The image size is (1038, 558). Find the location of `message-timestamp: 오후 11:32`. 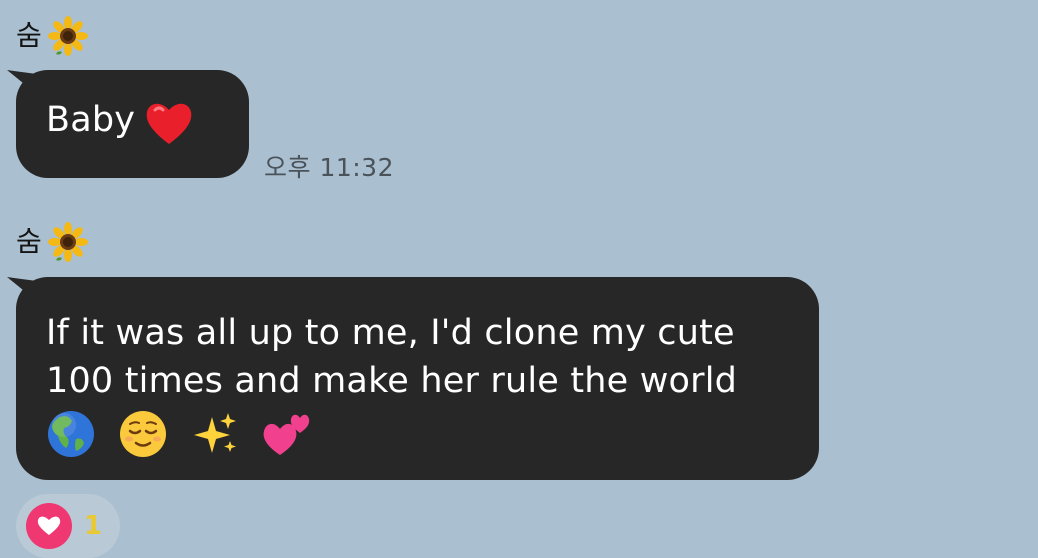

message-timestamp: 오후 11:32 is located at coordinates (329, 167).